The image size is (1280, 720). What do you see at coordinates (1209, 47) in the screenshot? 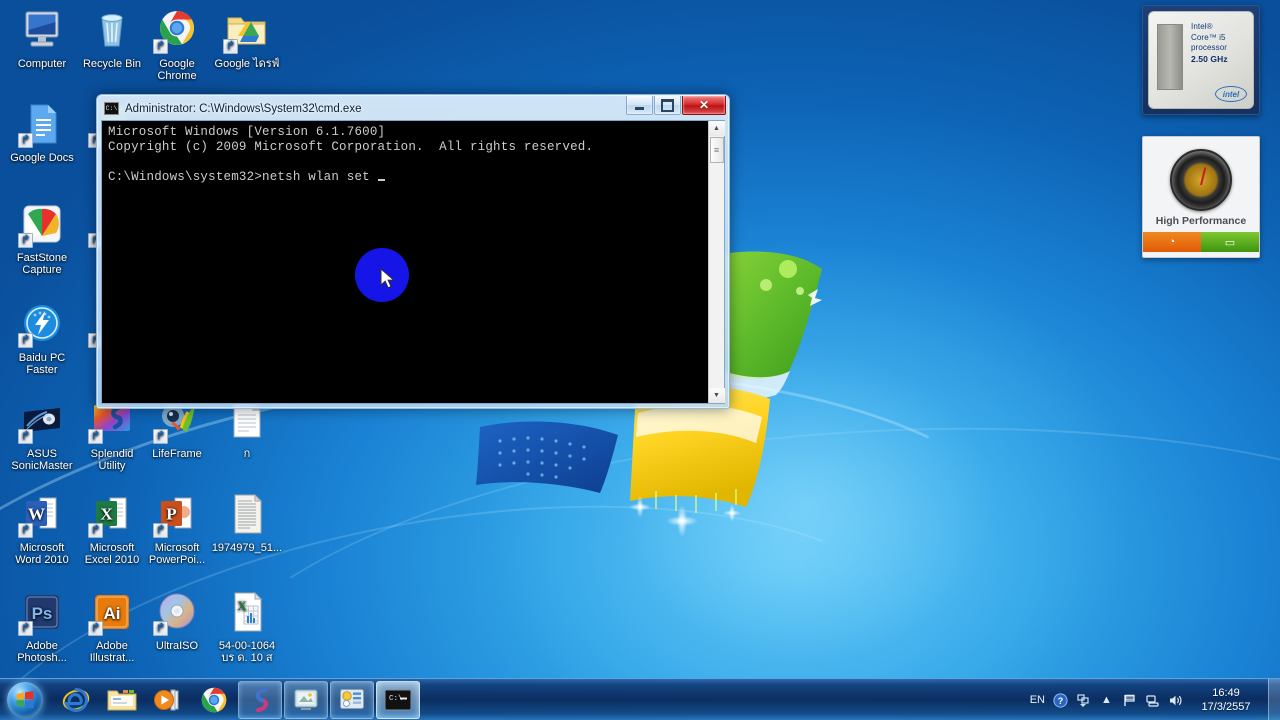
I see `cpu-processor-line: processor` at bounding box center [1209, 47].